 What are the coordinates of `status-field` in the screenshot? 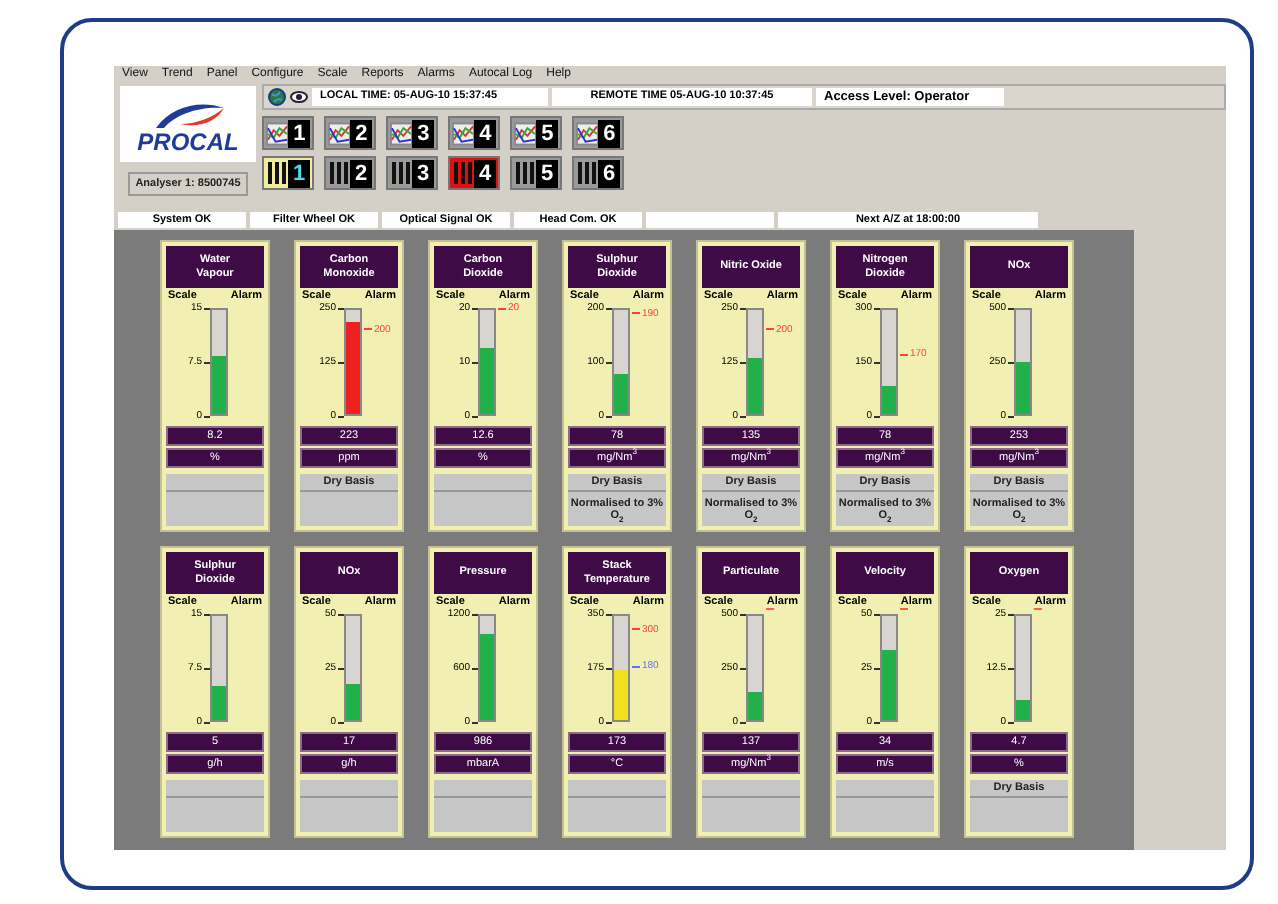 It's located at (710, 219).